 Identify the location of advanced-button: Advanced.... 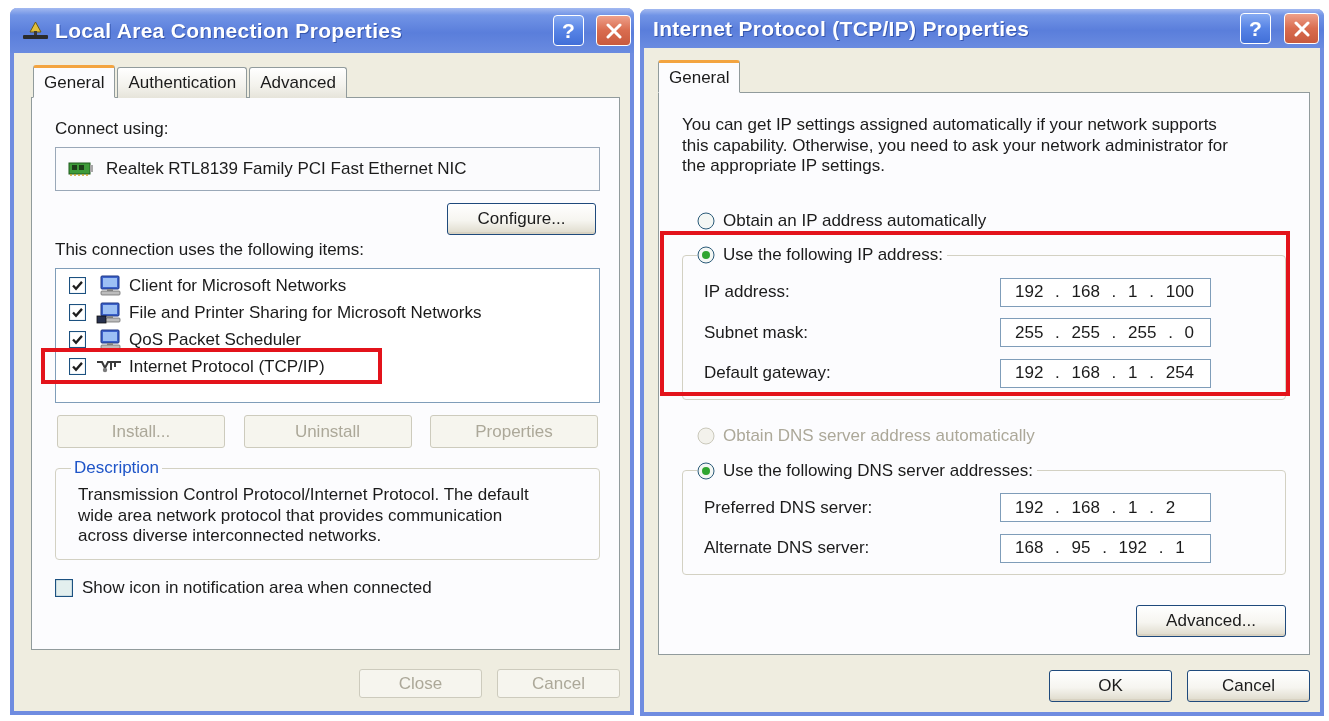
(1211, 620).